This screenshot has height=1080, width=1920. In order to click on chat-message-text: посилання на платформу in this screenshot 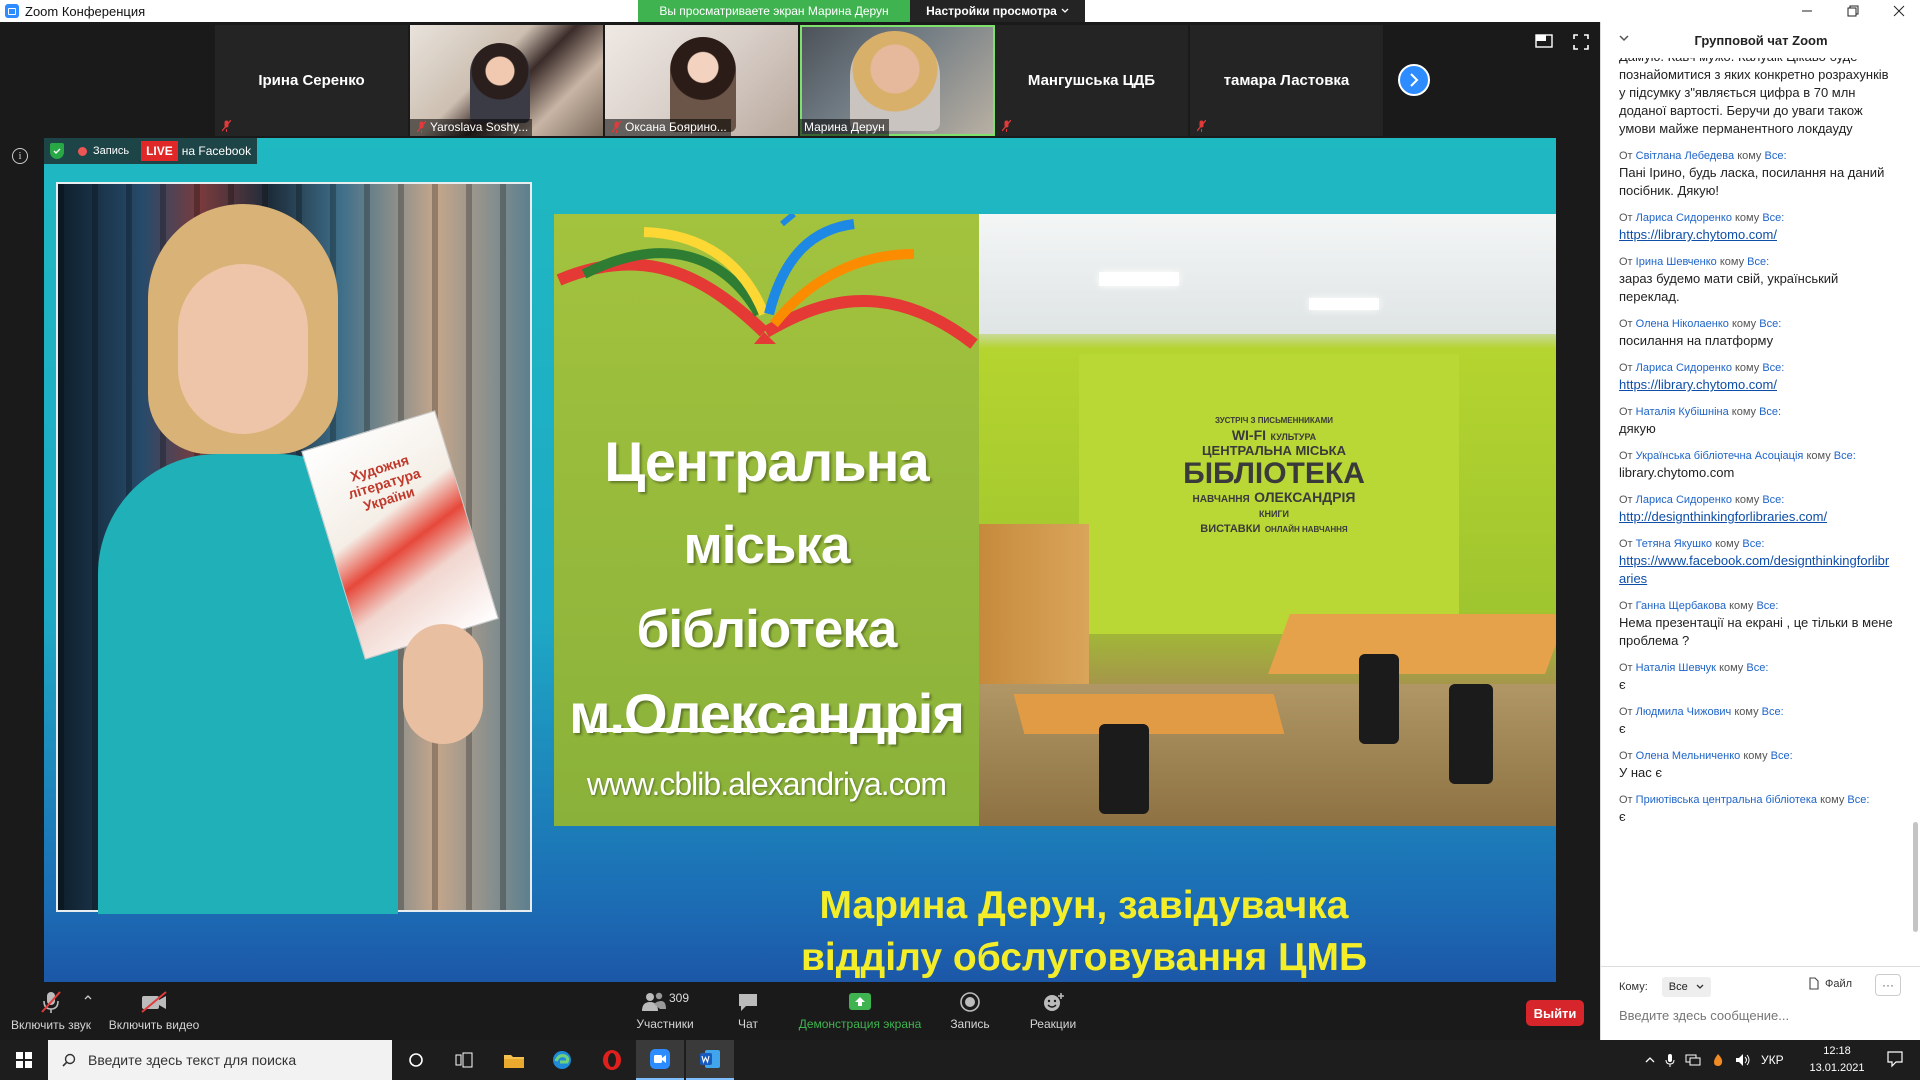, I will do `click(1696, 340)`.